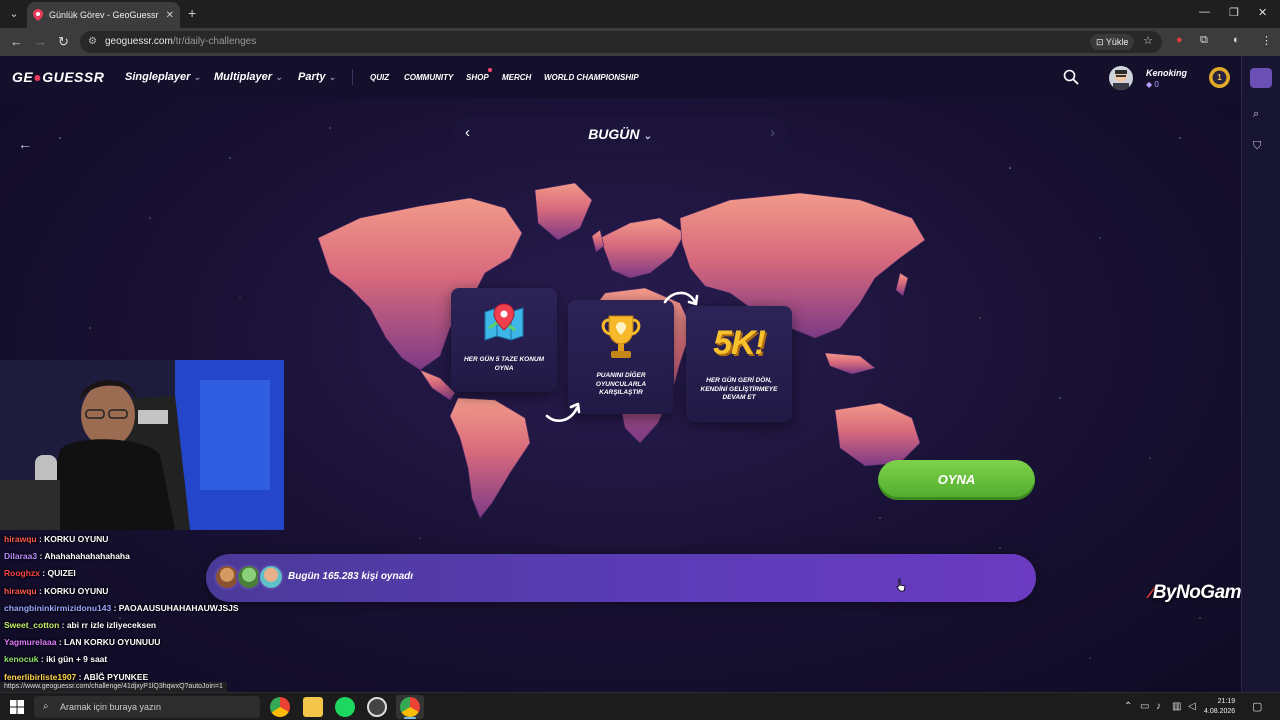 The image size is (1280, 720). What do you see at coordinates (82, 642) in the screenshot?
I see `chat-message: Yagmurelaaa : LAN KORKU OYUNUUU` at bounding box center [82, 642].